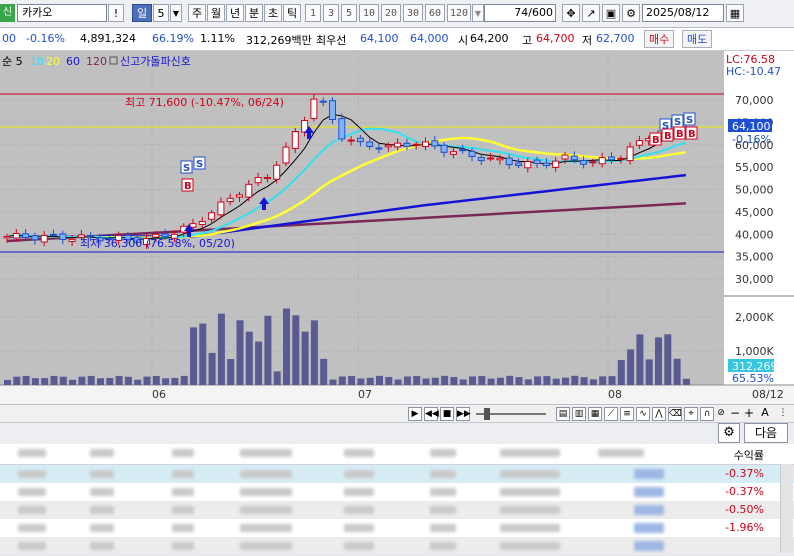 The image size is (794, 556). Describe the element at coordinates (254, 13) in the screenshot. I see `period-minute-tab: 분` at that location.